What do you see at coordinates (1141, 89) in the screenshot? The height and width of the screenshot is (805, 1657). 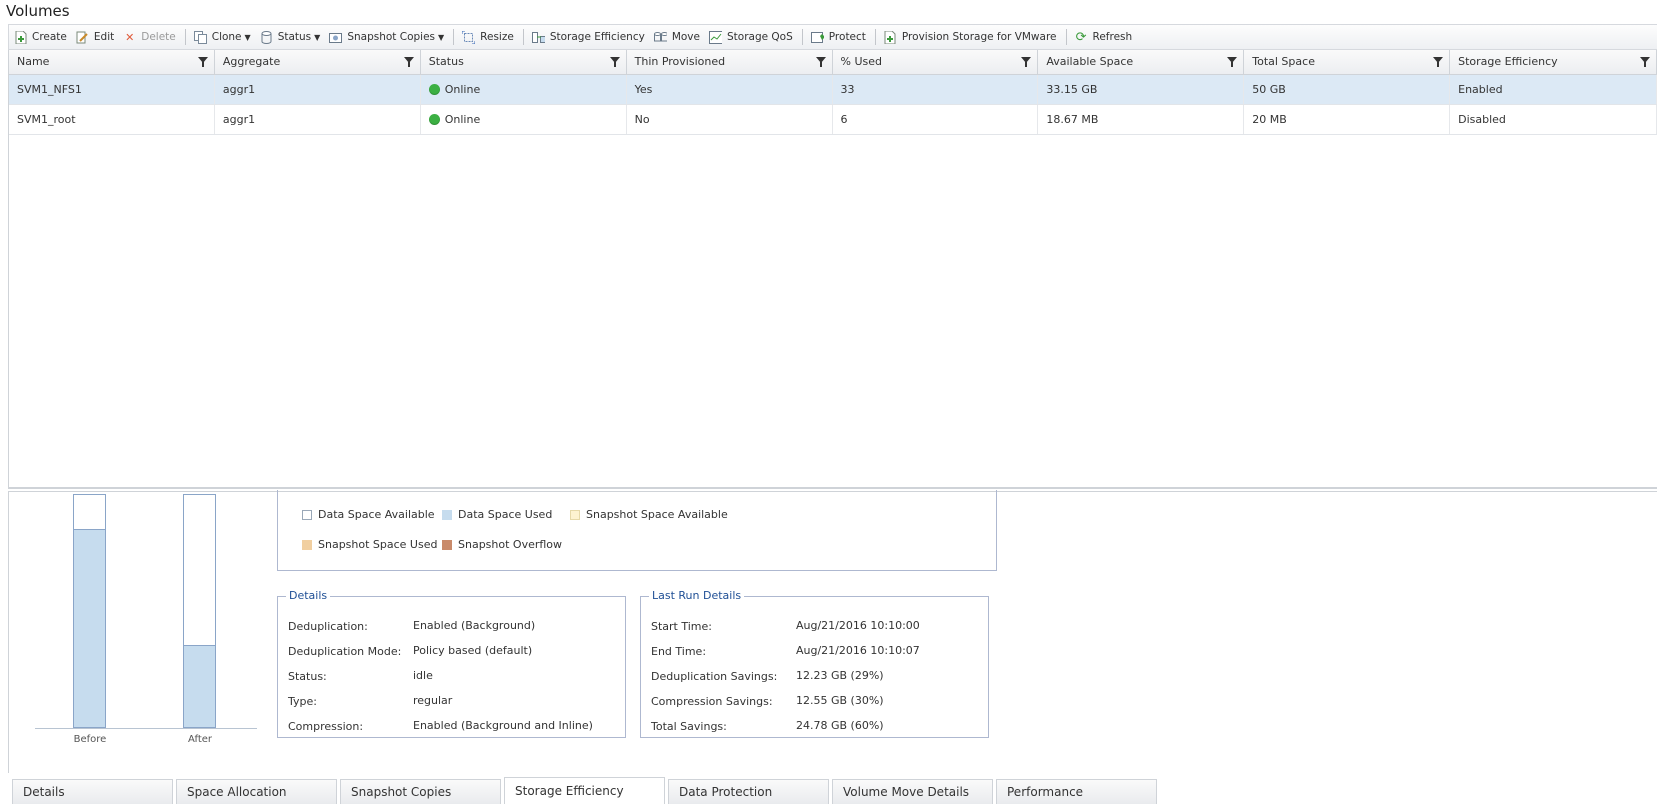 I see `cell-available-space: 33.15 GB` at bounding box center [1141, 89].